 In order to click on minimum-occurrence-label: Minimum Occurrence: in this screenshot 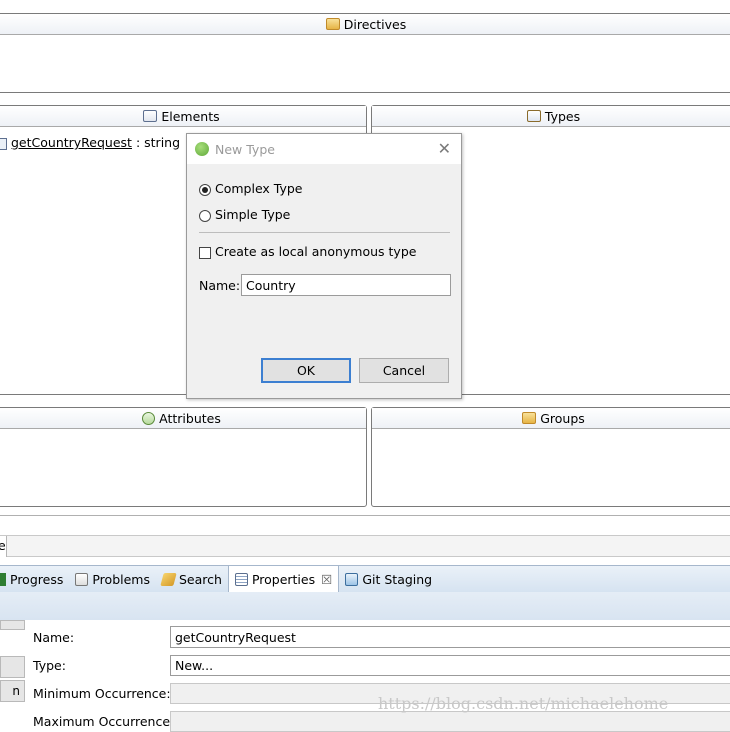, I will do `click(102, 693)`.